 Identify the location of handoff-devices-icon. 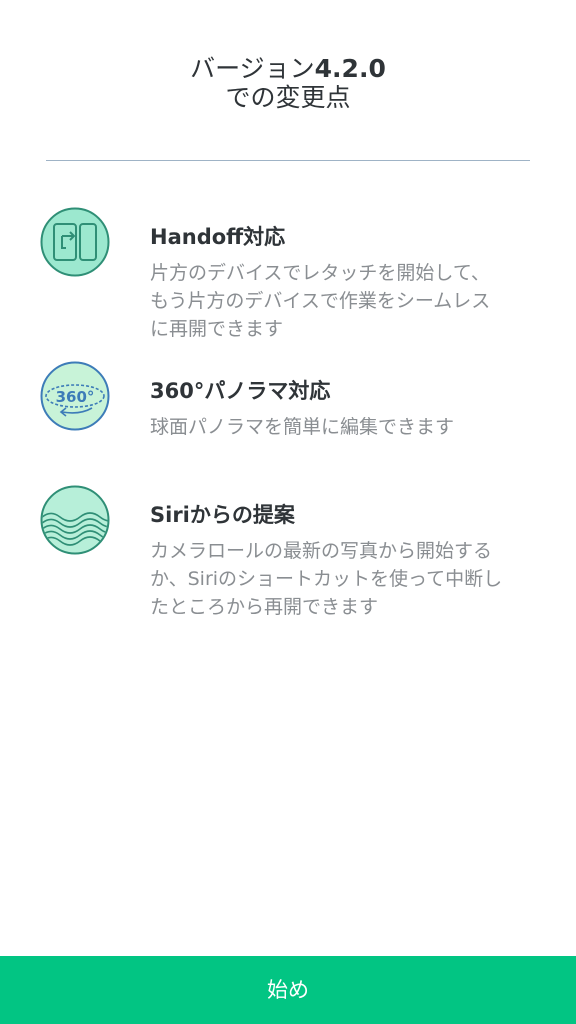
(75, 242).